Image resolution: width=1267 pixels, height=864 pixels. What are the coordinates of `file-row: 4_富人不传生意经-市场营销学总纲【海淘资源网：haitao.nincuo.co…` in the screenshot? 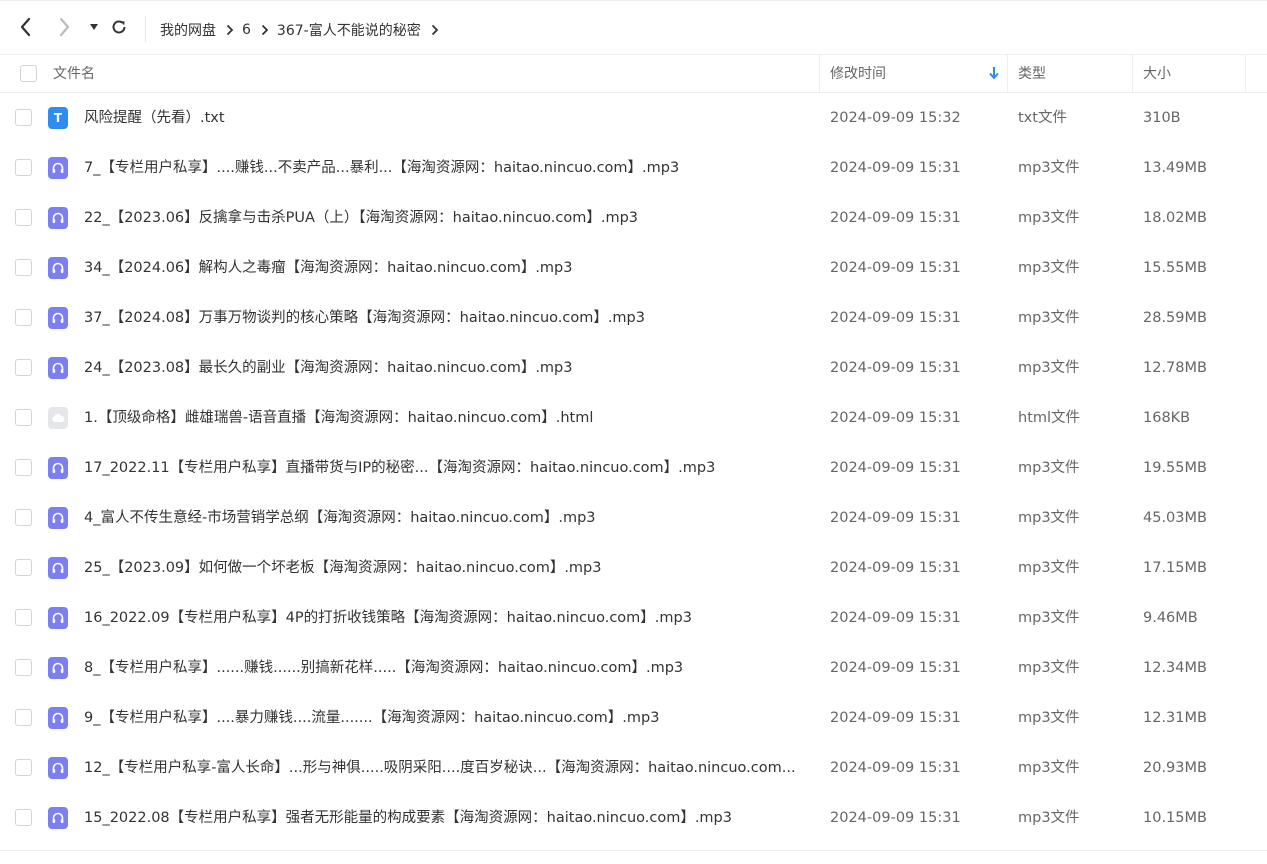 It's located at (633, 518).